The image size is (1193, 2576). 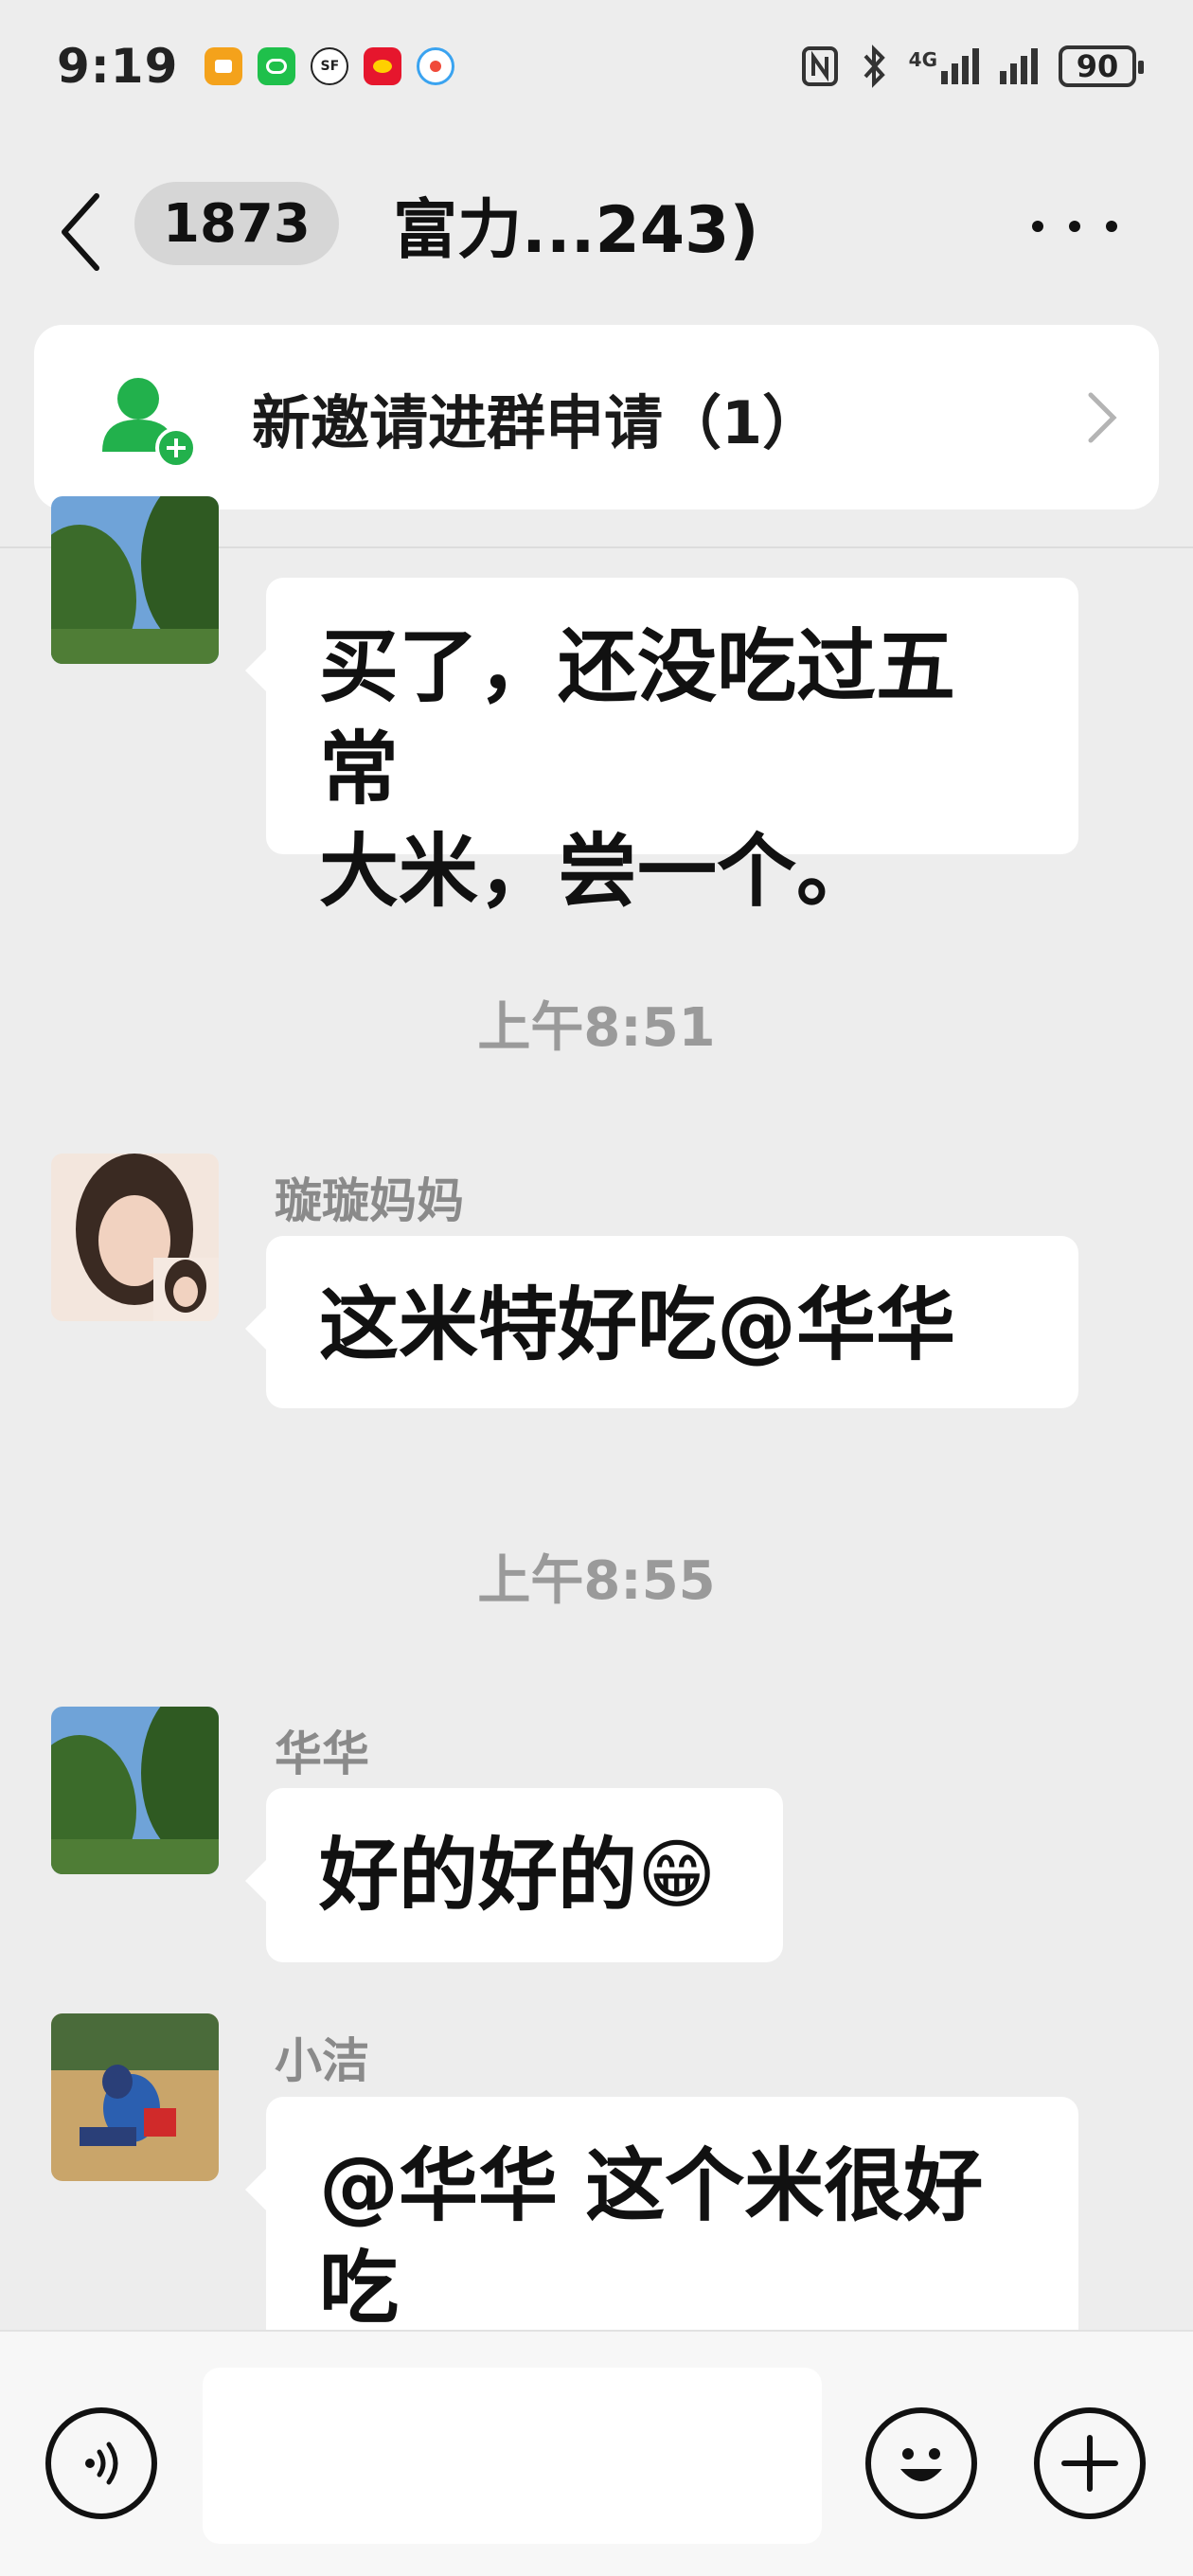 What do you see at coordinates (677, 1875) in the screenshot?
I see `grinning-face-emoji-icon: 😁` at bounding box center [677, 1875].